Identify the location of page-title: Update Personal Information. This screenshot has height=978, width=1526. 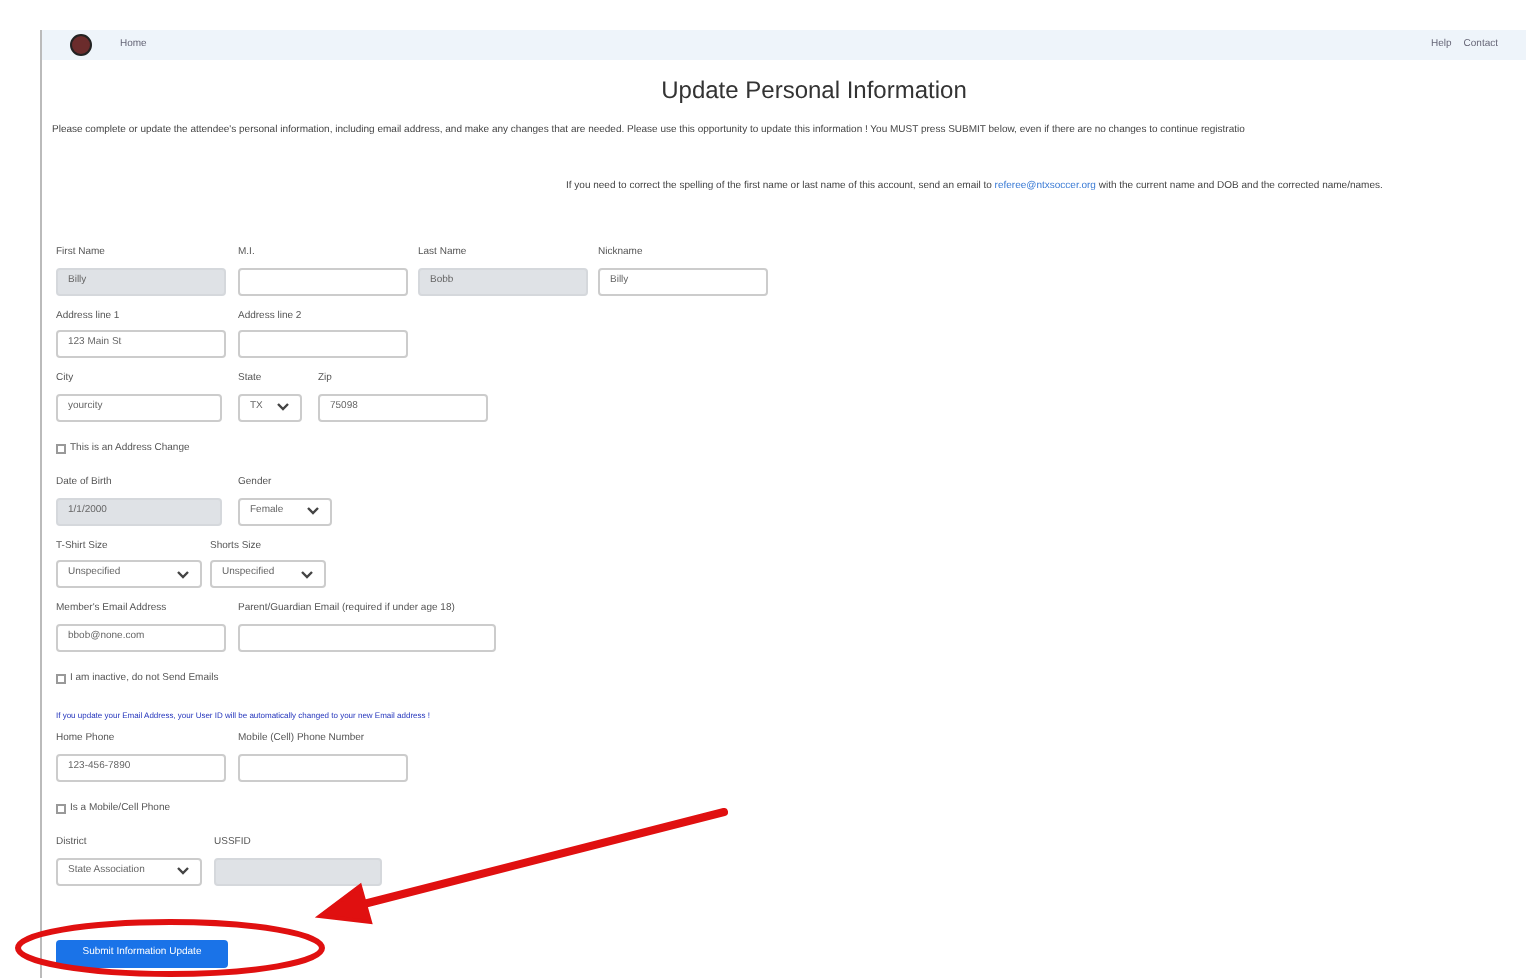
(814, 91).